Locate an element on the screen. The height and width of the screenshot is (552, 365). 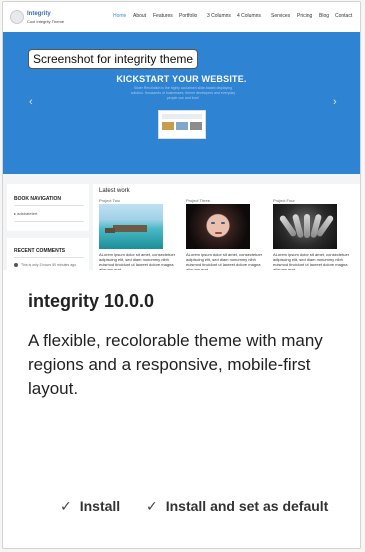
site-slogan: Cool Integrity Theme is located at coordinates (46, 21).